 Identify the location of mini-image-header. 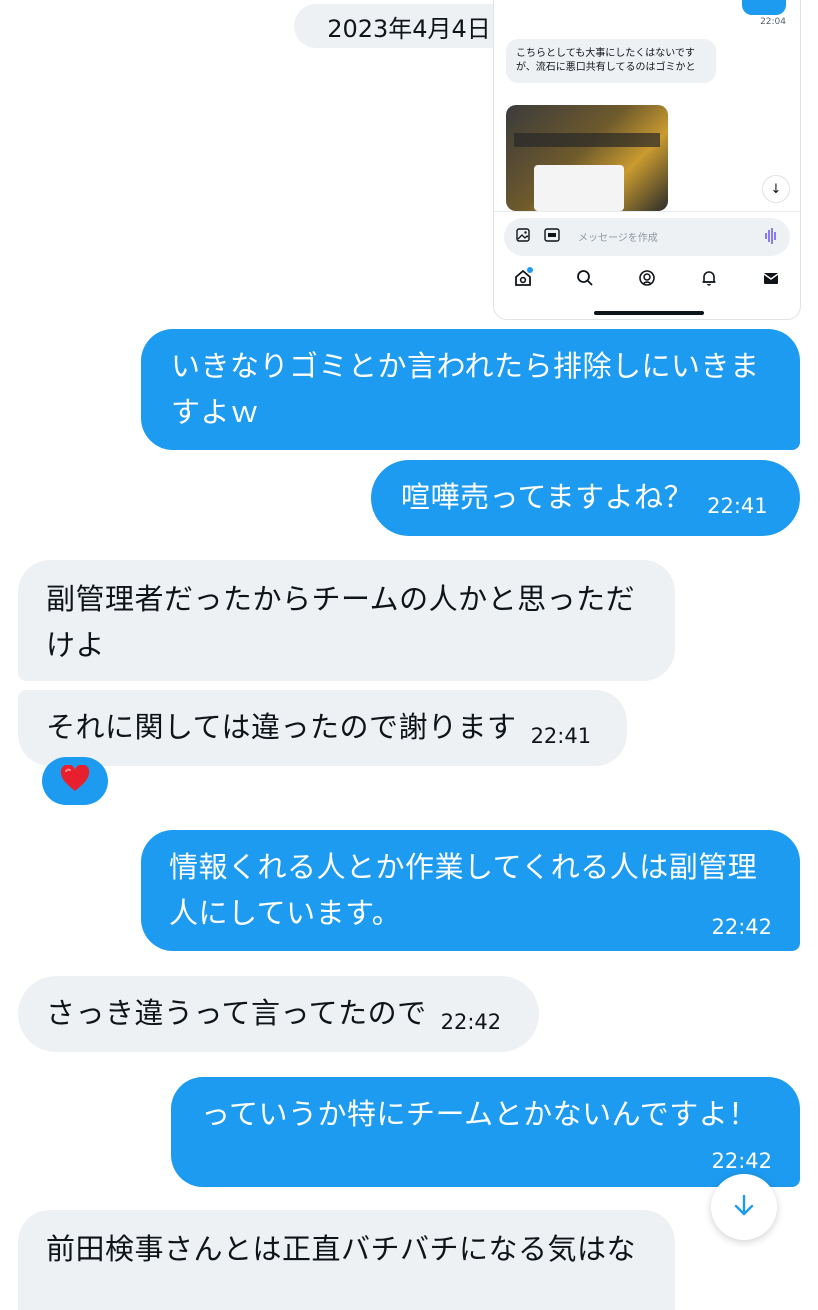
(587, 140).